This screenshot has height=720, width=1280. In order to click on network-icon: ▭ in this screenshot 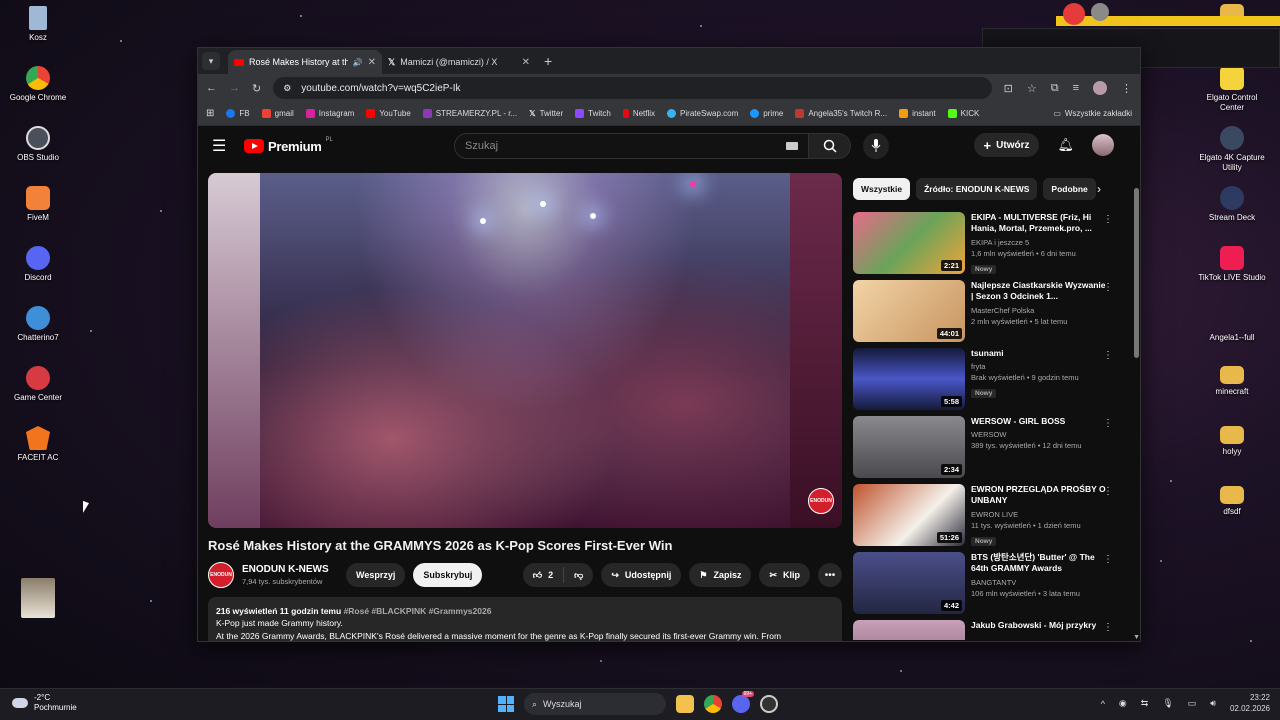, I will do `click(1192, 703)`.